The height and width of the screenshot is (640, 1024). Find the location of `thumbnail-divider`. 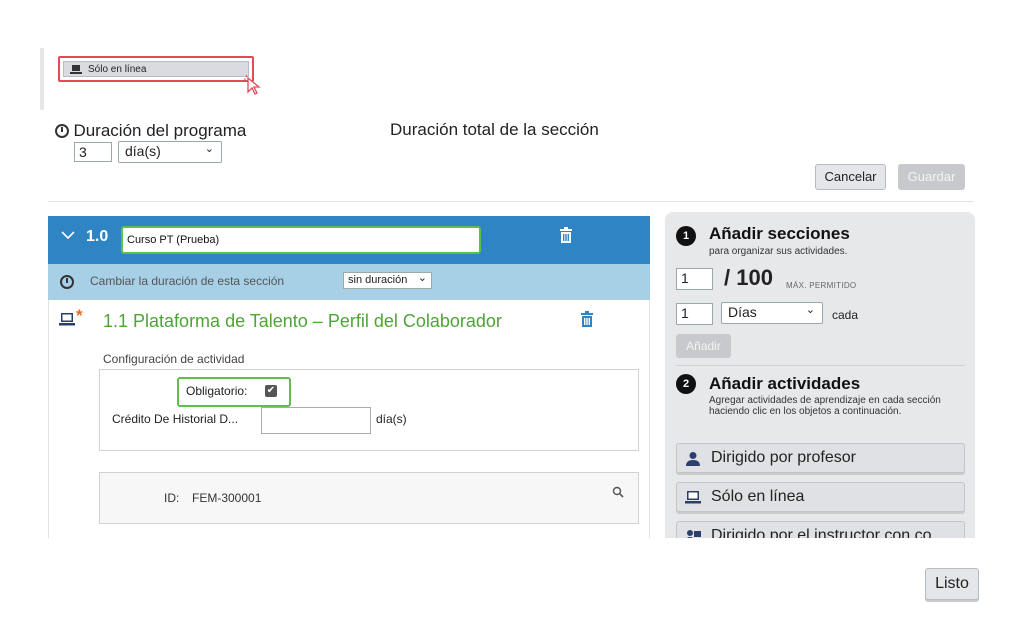

thumbnail-divider is located at coordinates (42, 79).